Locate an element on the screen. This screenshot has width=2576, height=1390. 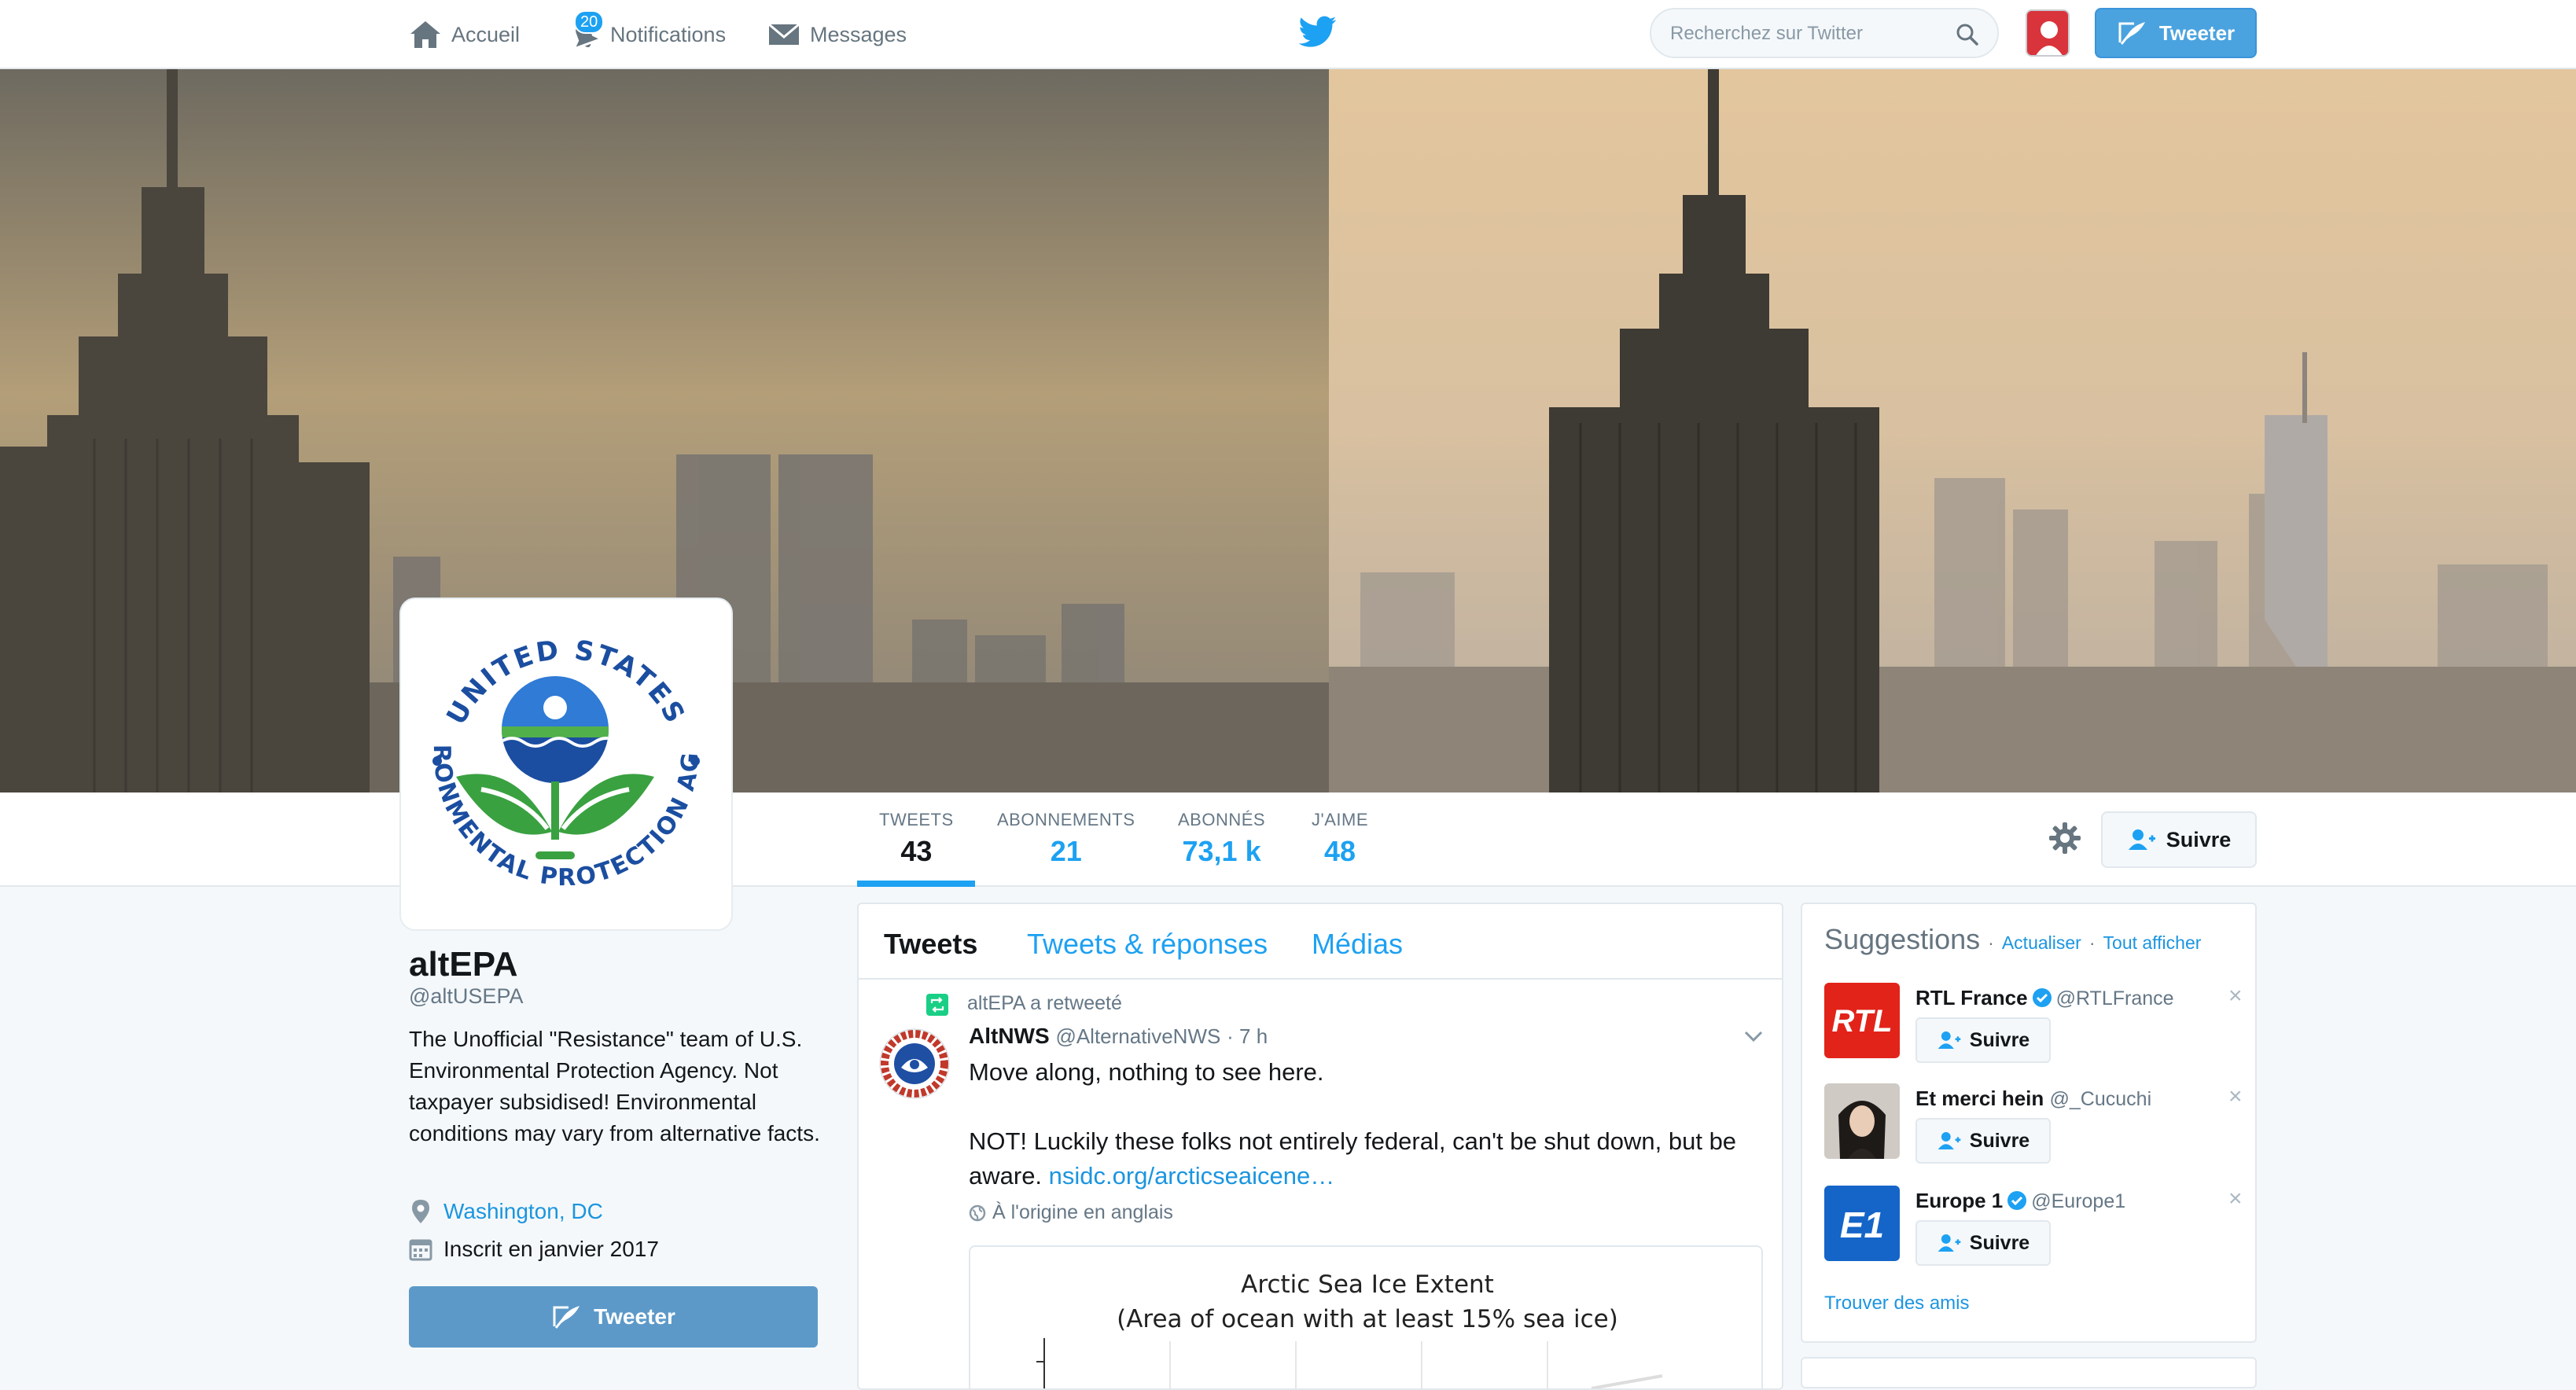
stat-following: ABONNEMENTS 21 is located at coordinates (1066, 839).